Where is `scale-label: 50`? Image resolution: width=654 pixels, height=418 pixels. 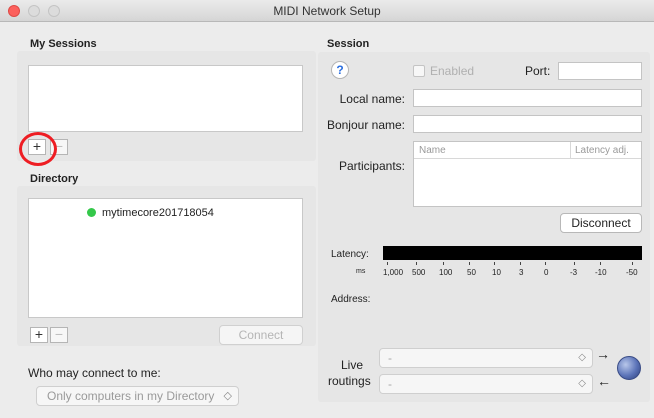
scale-label: 50 is located at coordinates (471, 272).